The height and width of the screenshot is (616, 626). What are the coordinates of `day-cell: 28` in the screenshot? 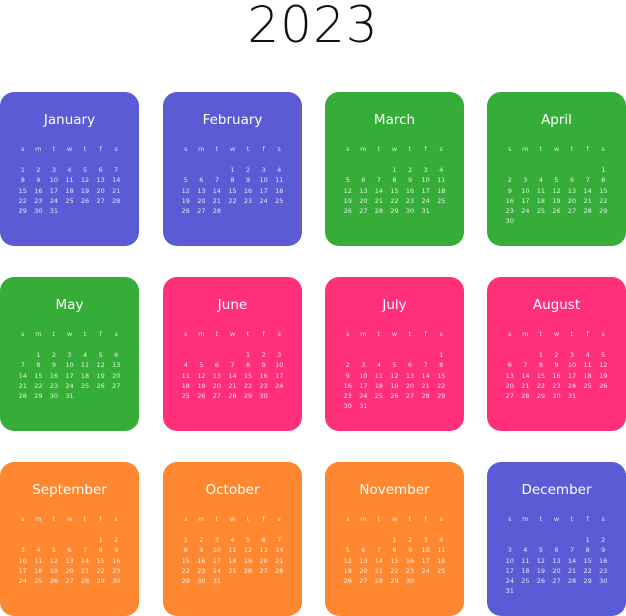 It's located at (279, 570).